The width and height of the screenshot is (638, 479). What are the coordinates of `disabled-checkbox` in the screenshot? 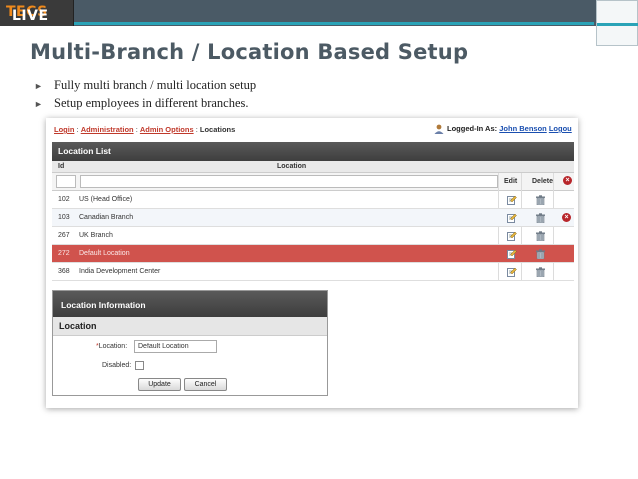 It's located at (139, 365).